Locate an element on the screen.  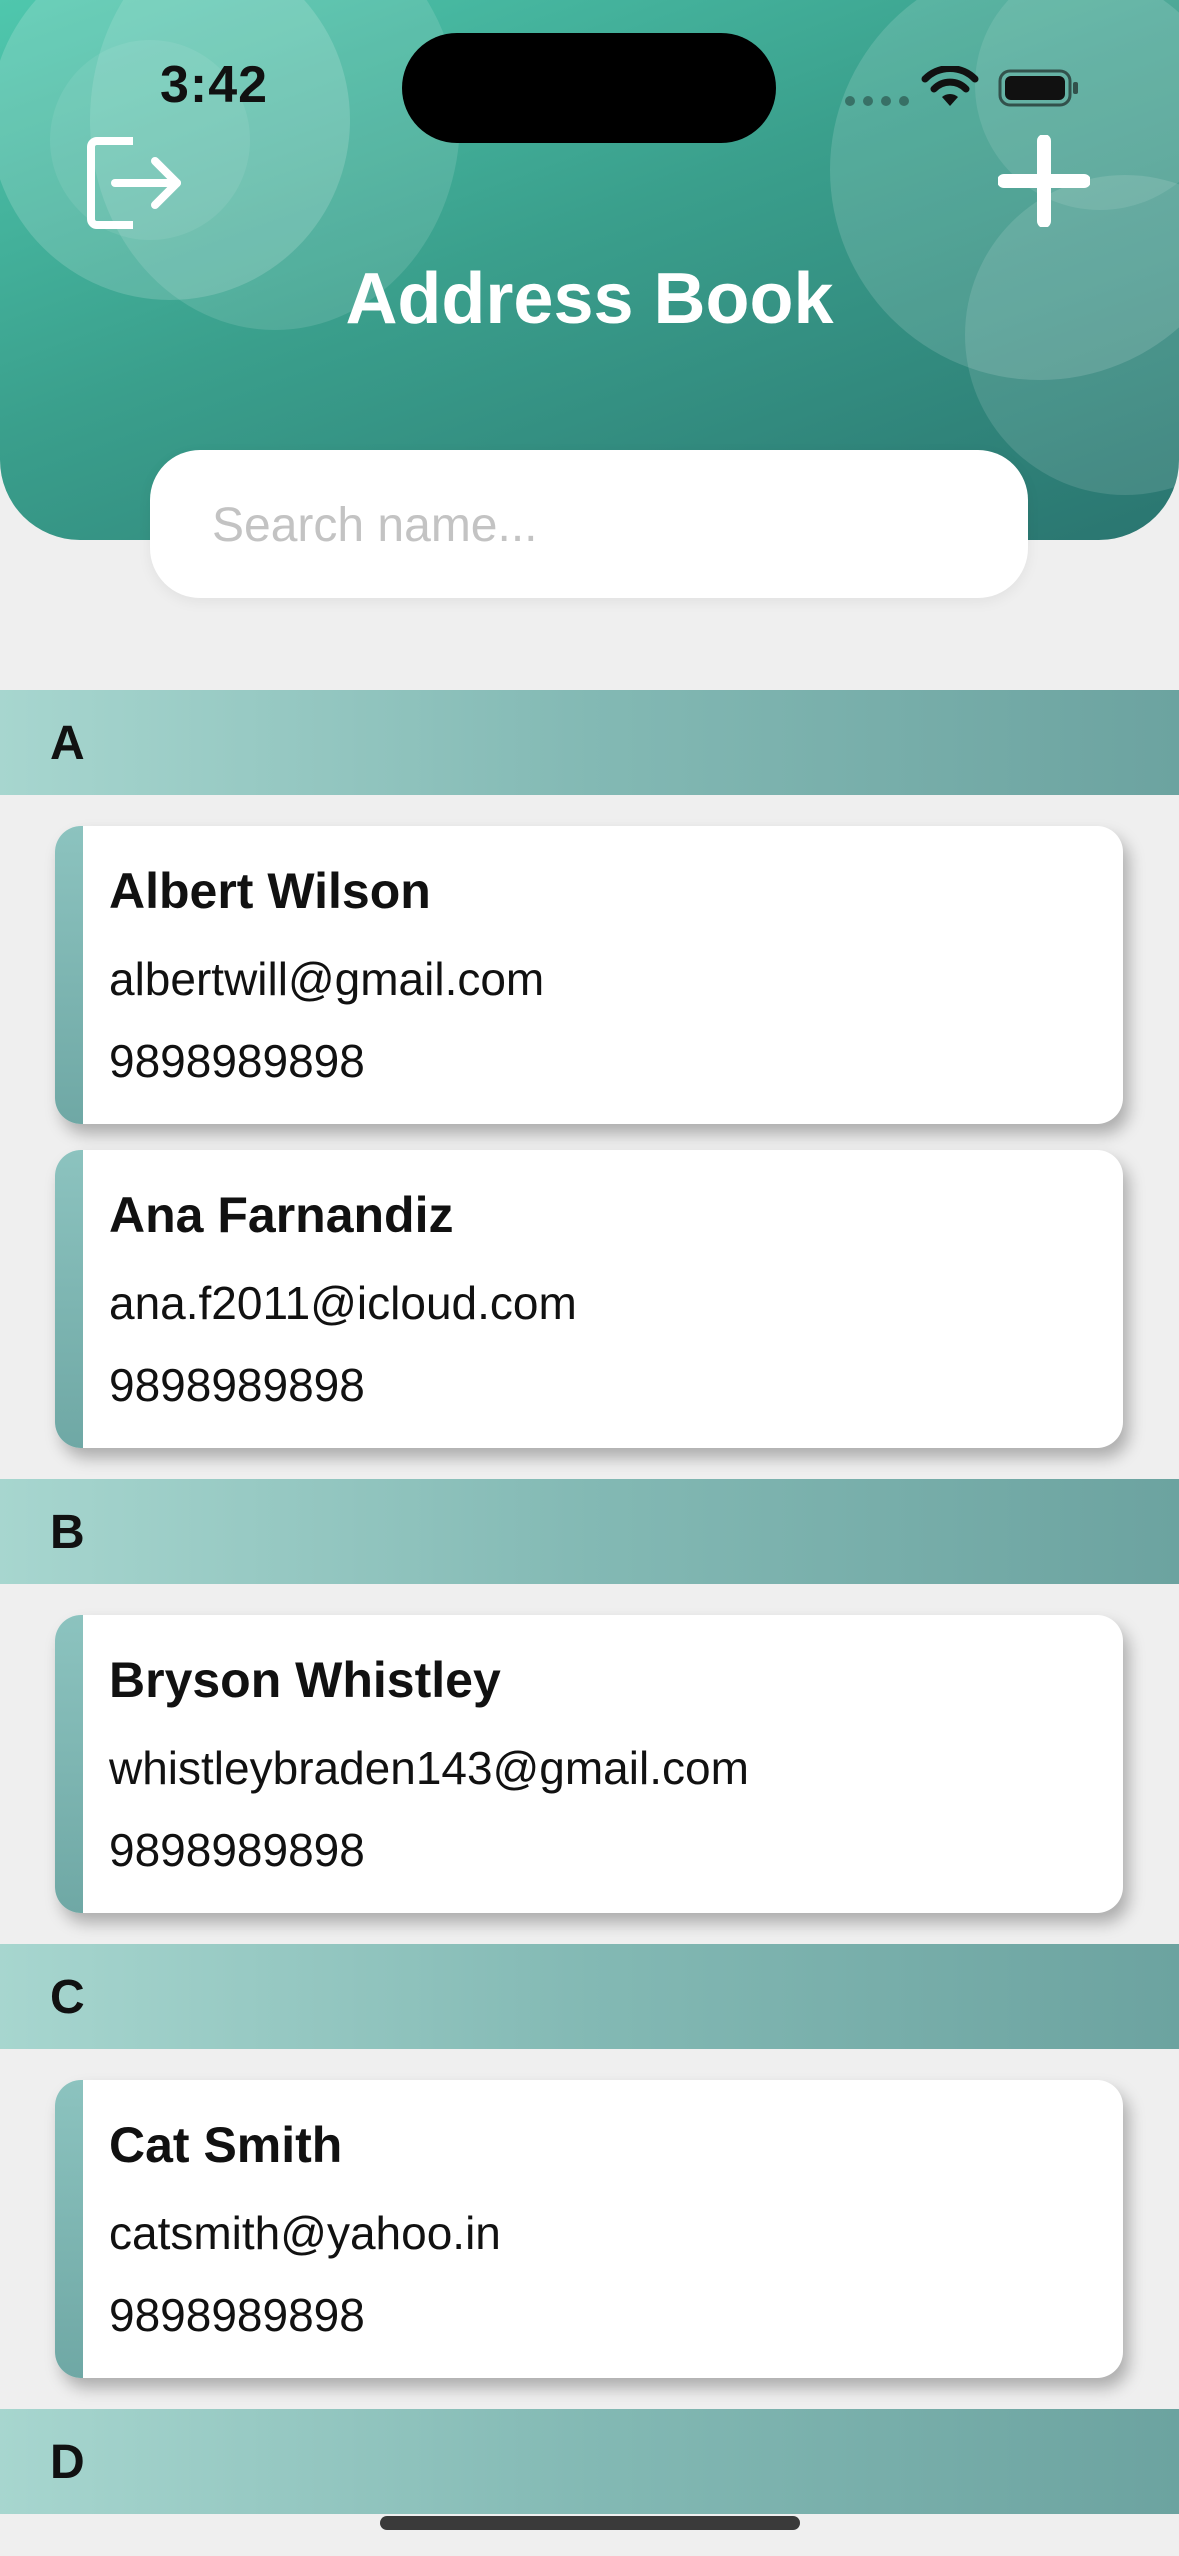
contact-email: catsmith@yahoo.in is located at coordinates (305, 2233).